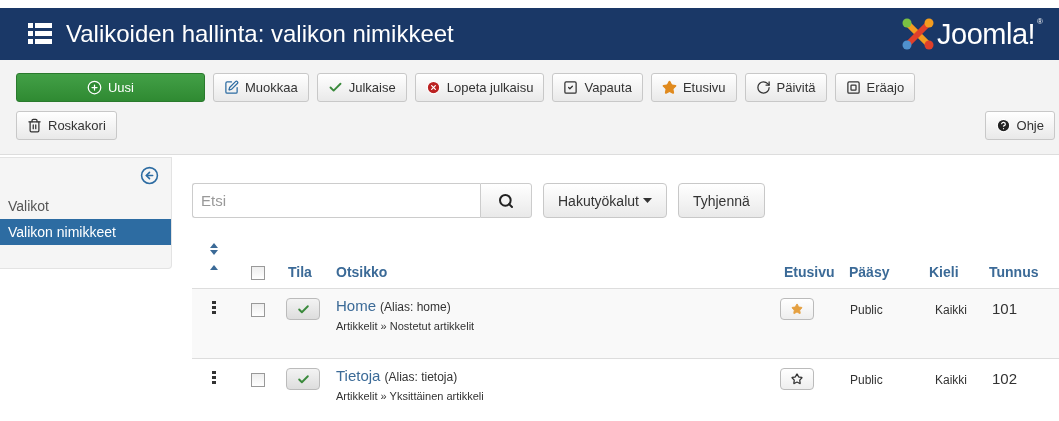 The width and height of the screenshot is (1059, 421). I want to click on menu-list-icon, so click(40, 34).